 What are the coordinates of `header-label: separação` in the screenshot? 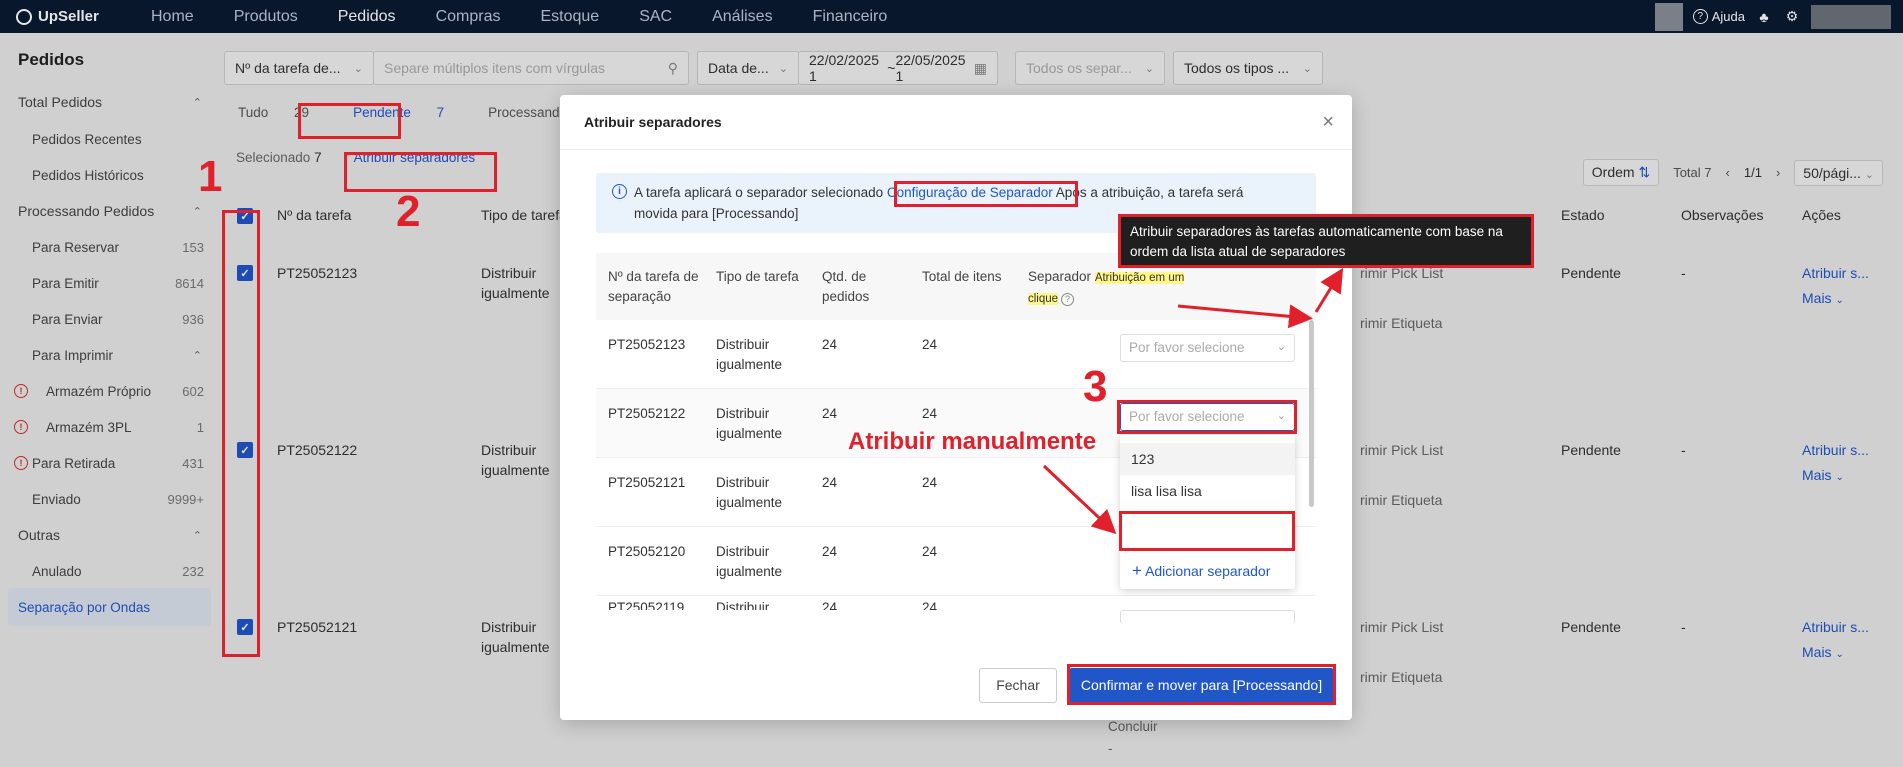 It's located at (640, 296).